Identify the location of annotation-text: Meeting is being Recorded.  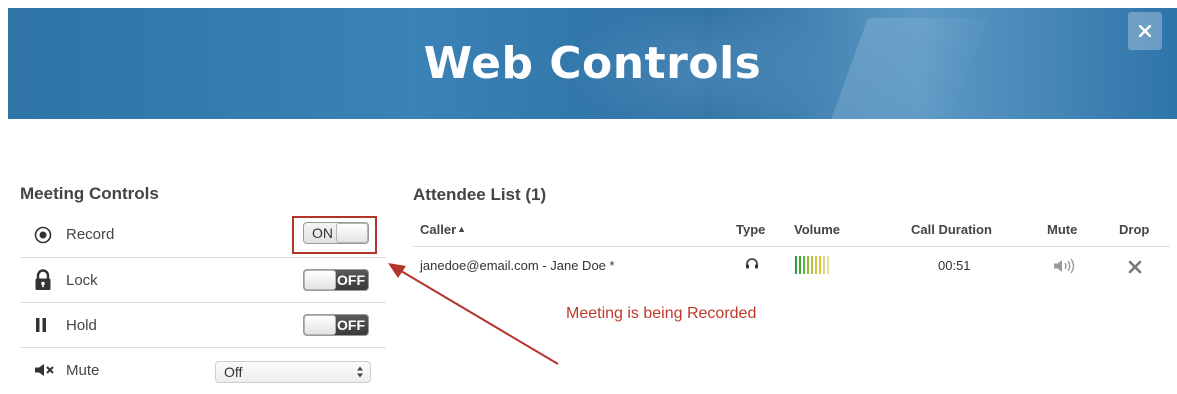
(661, 313).